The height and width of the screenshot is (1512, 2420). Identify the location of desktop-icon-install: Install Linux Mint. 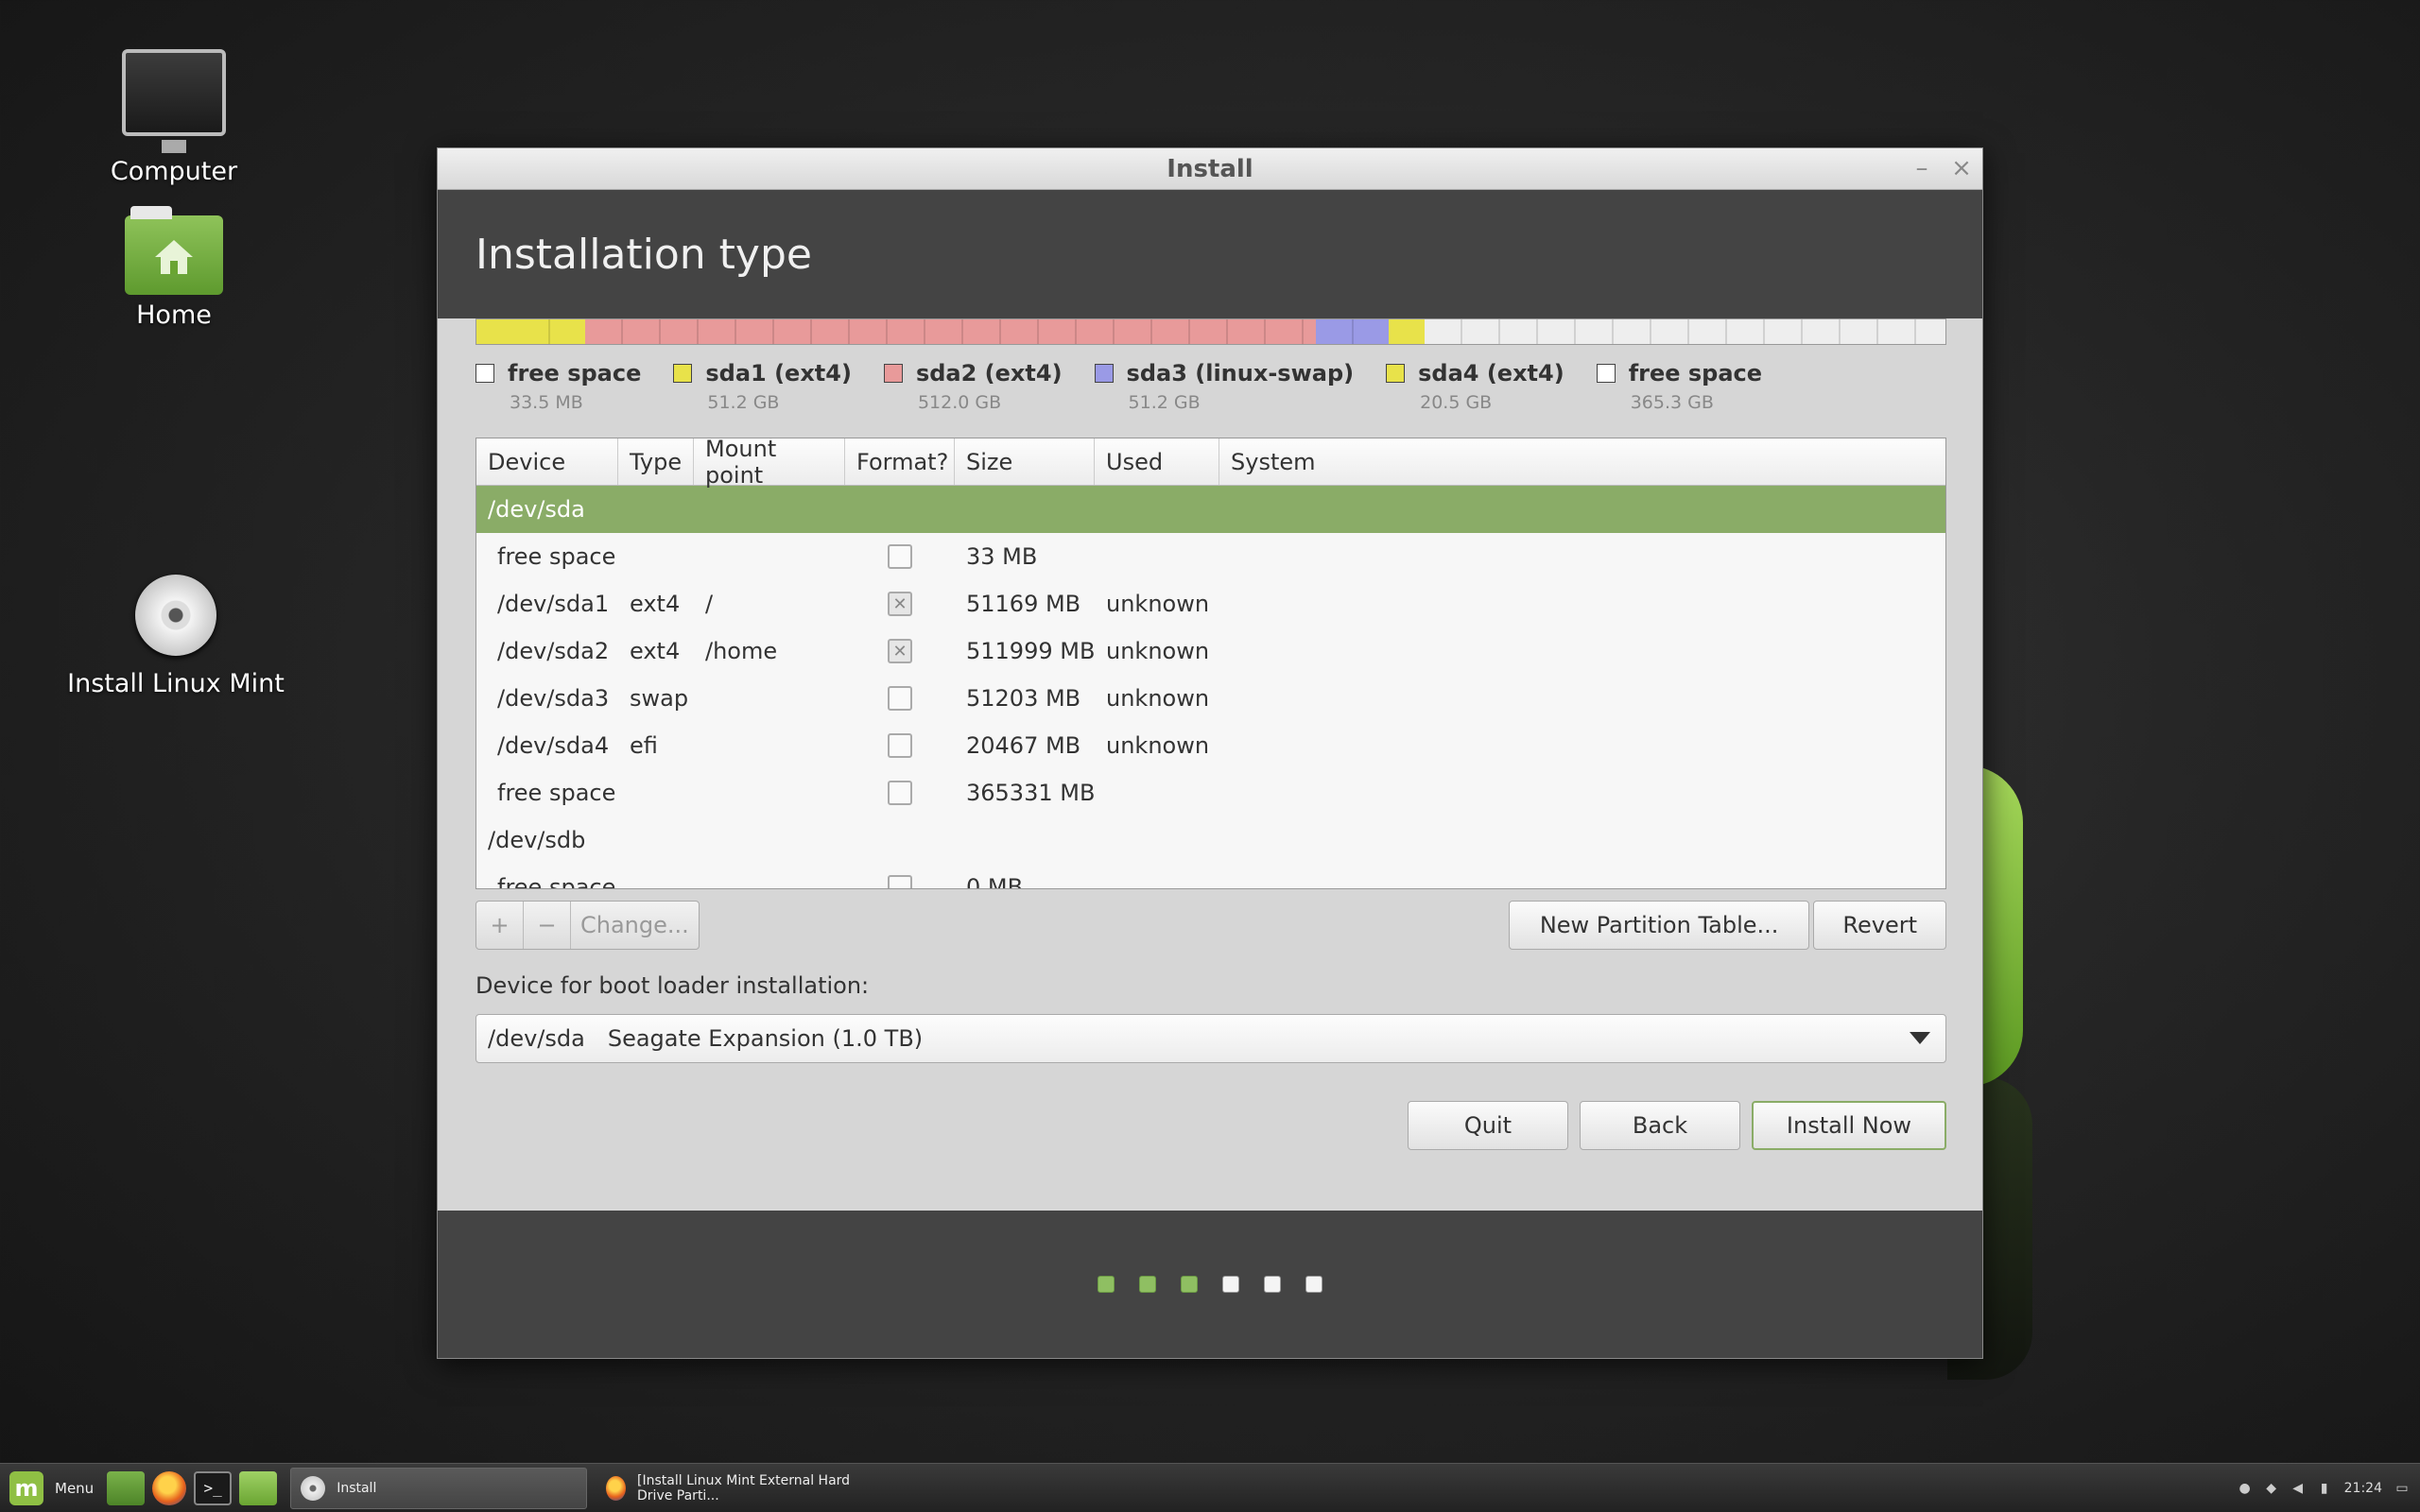
(175, 636).